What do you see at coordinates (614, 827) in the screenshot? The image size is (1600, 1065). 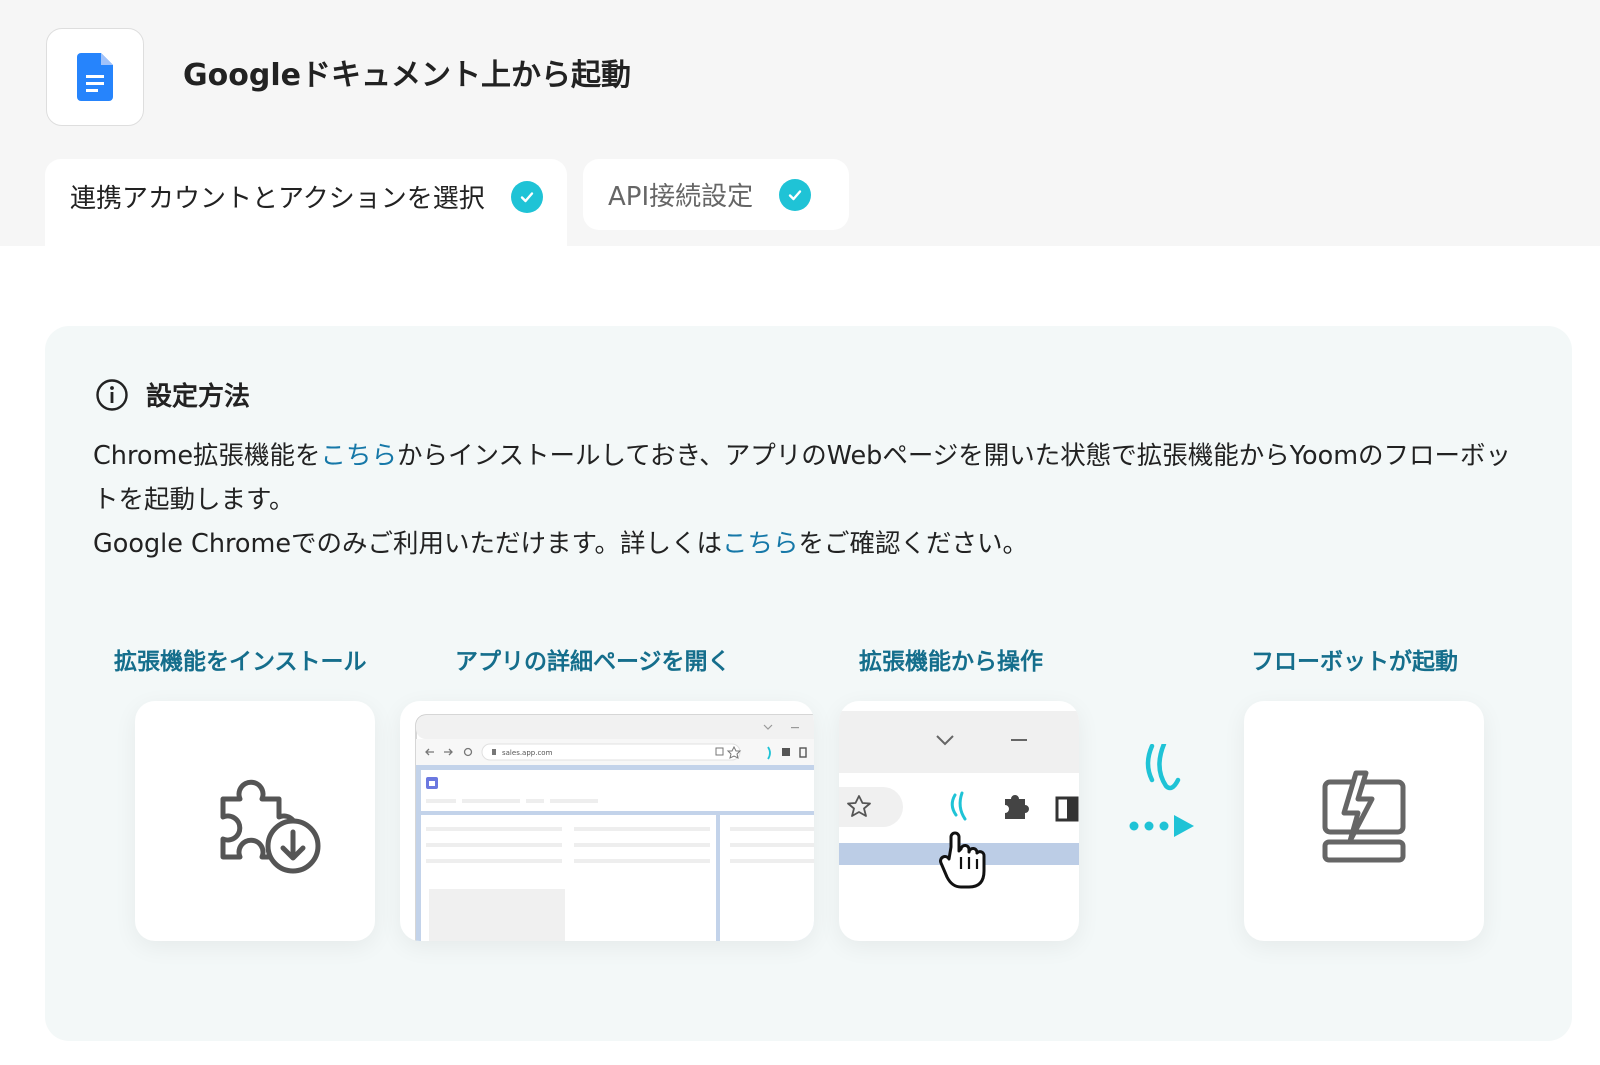 I see `browser-window-illustration: sales.app.com` at bounding box center [614, 827].